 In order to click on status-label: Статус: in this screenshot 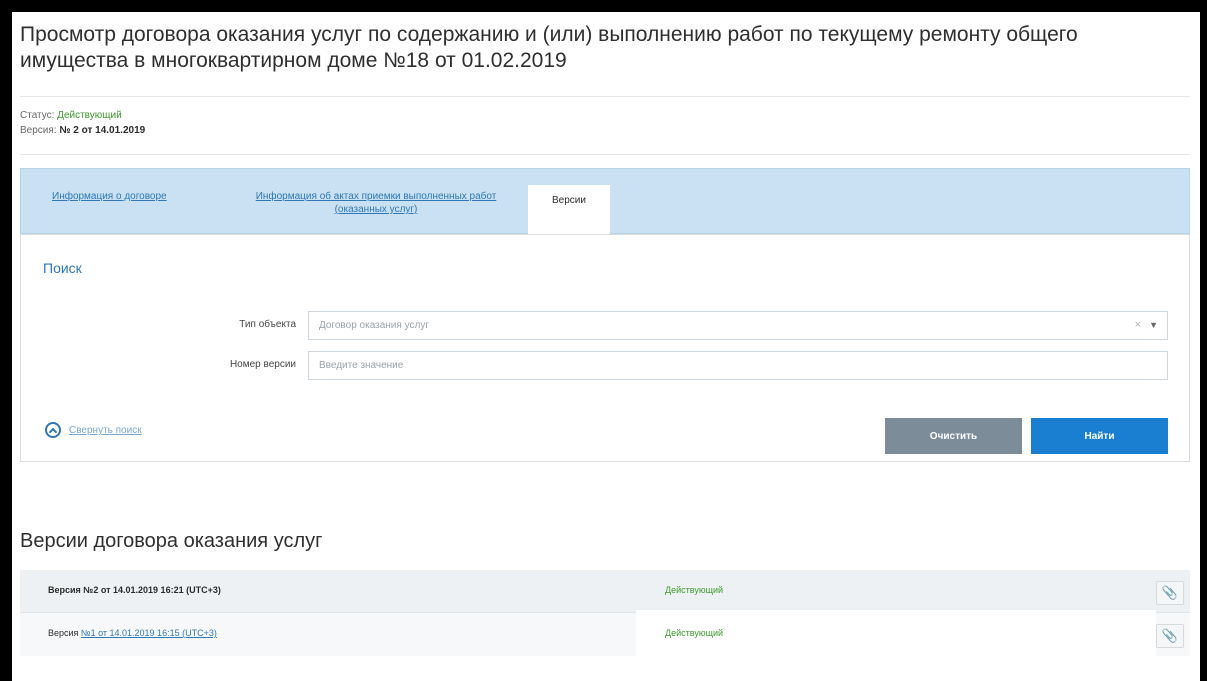, I will do `click(37, 115)`.